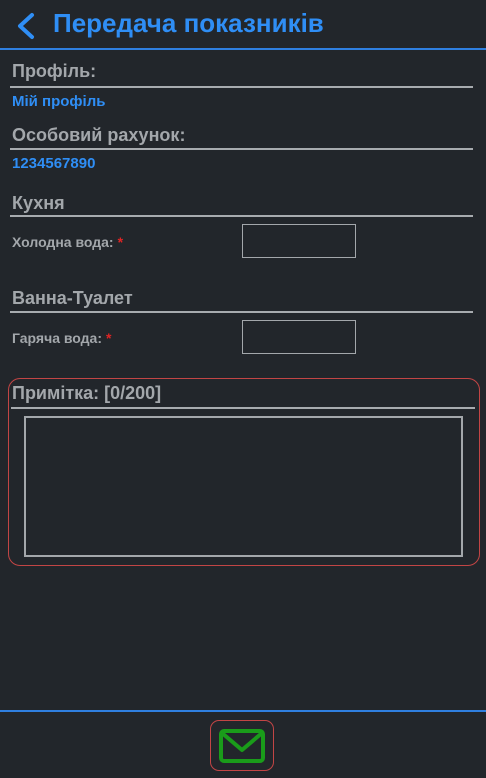 This screenshot has height=778, width=486. What do you see at coordinates (72, 298) in the screenshot?
I see `section-title-bathroom: Ванна-Туалет` at bounding box center [72, 298].